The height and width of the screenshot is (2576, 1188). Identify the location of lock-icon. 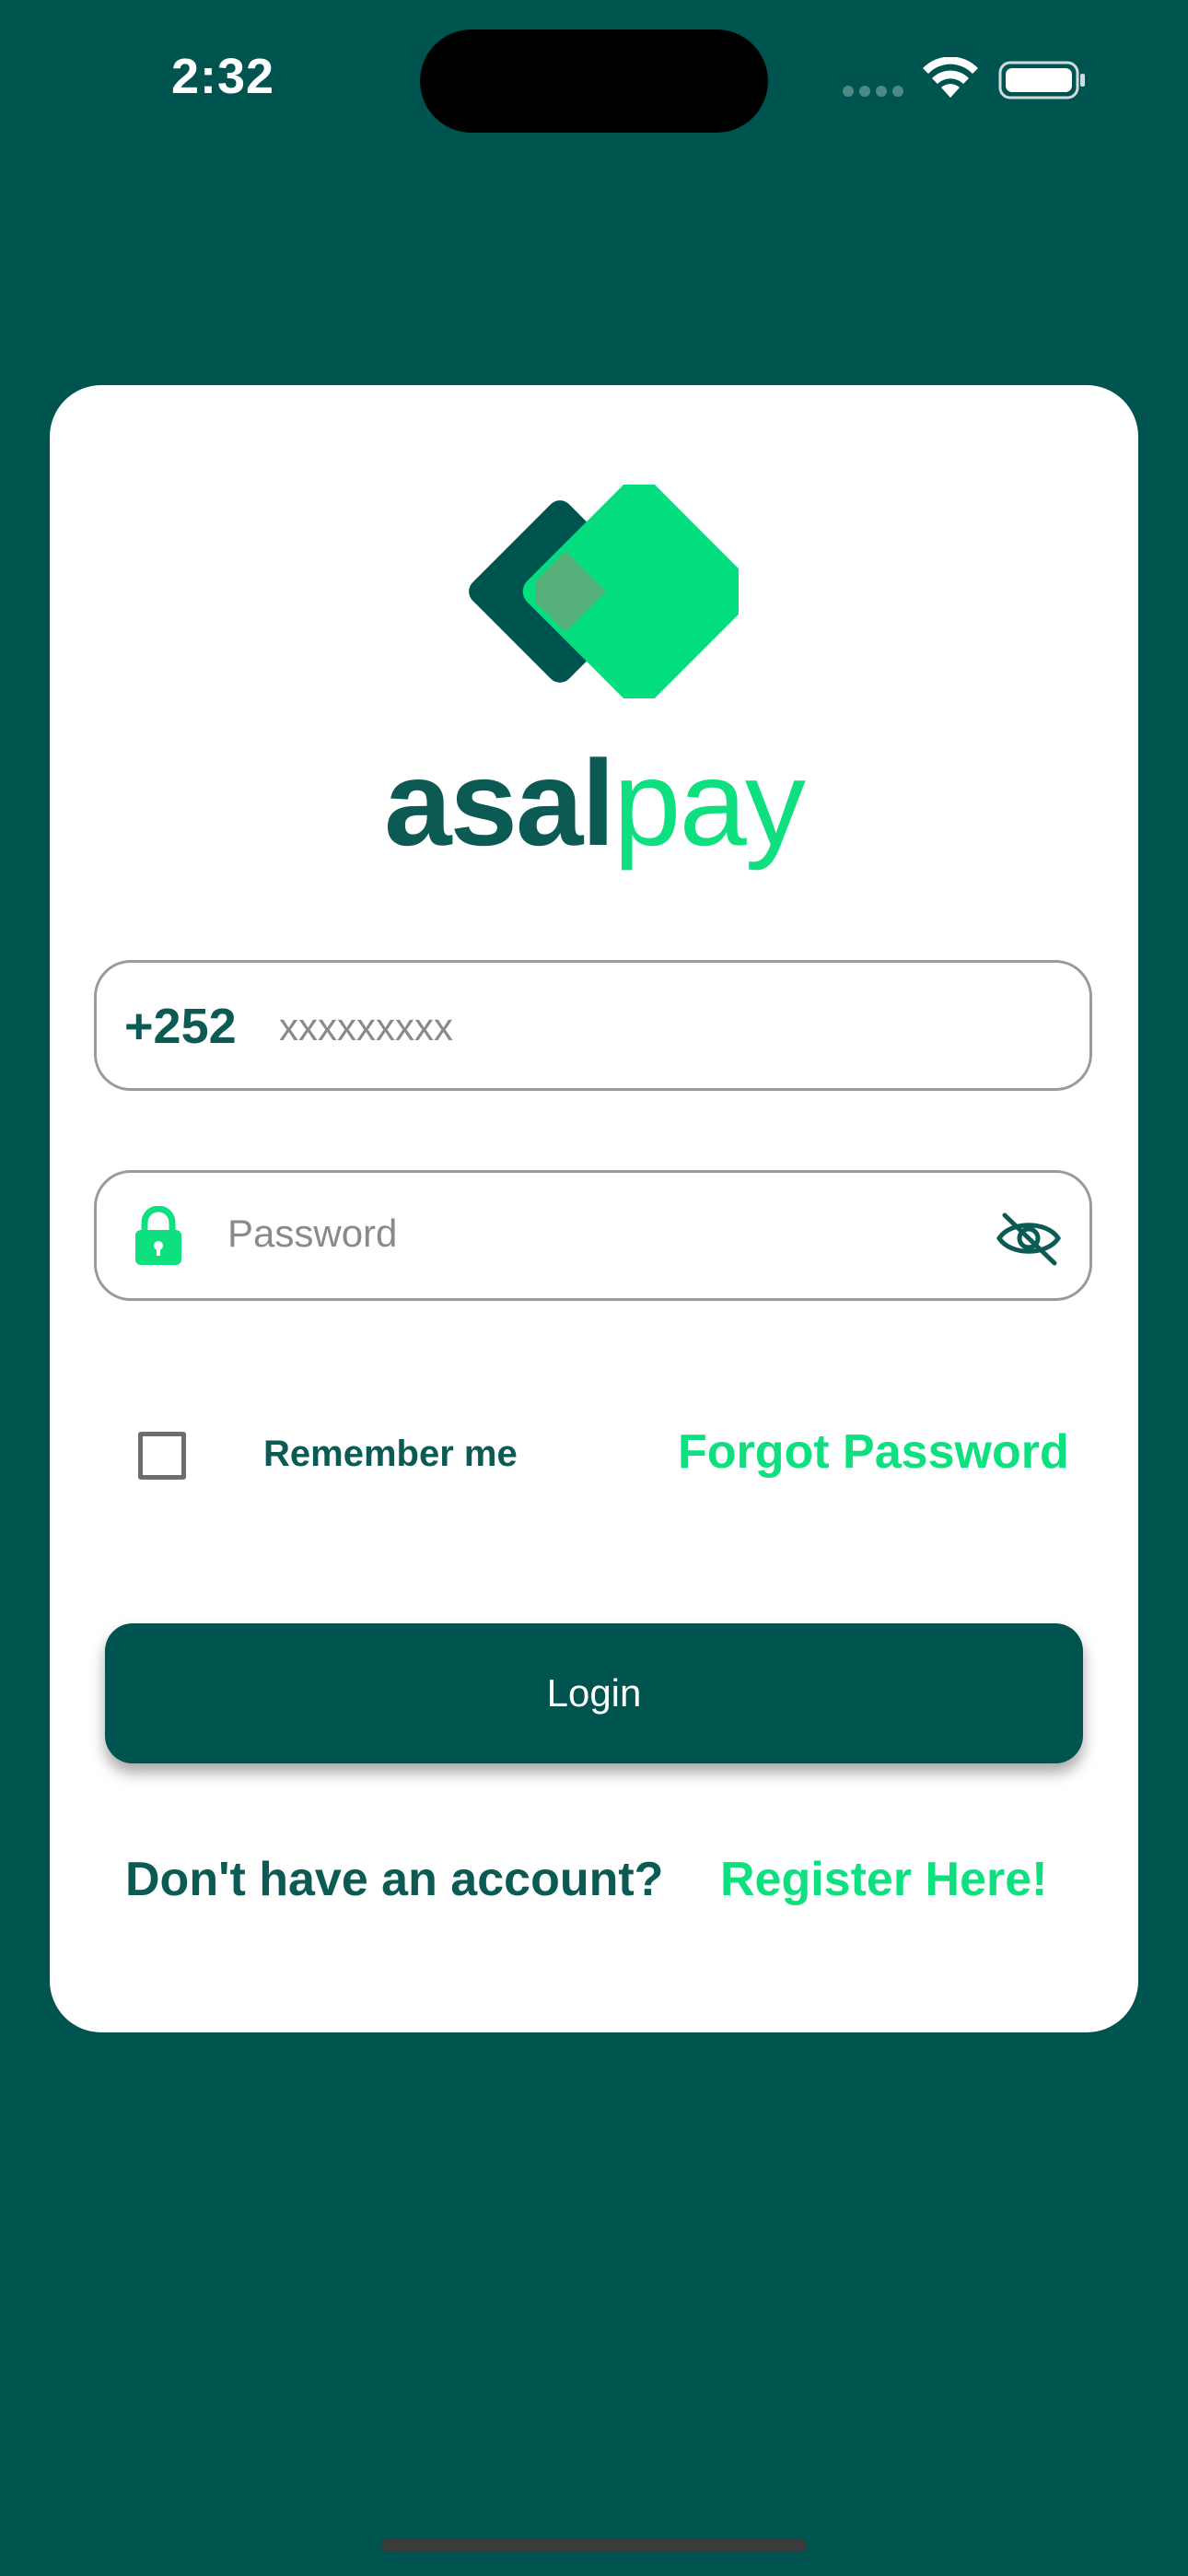
(158, 1235).